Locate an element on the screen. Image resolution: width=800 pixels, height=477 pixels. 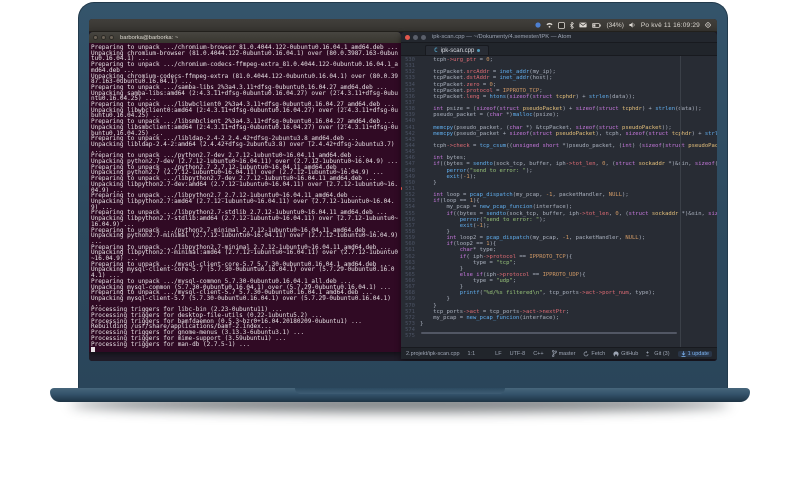
tab-label: ipk-scan.cpp is located at coordinates (457, 50).